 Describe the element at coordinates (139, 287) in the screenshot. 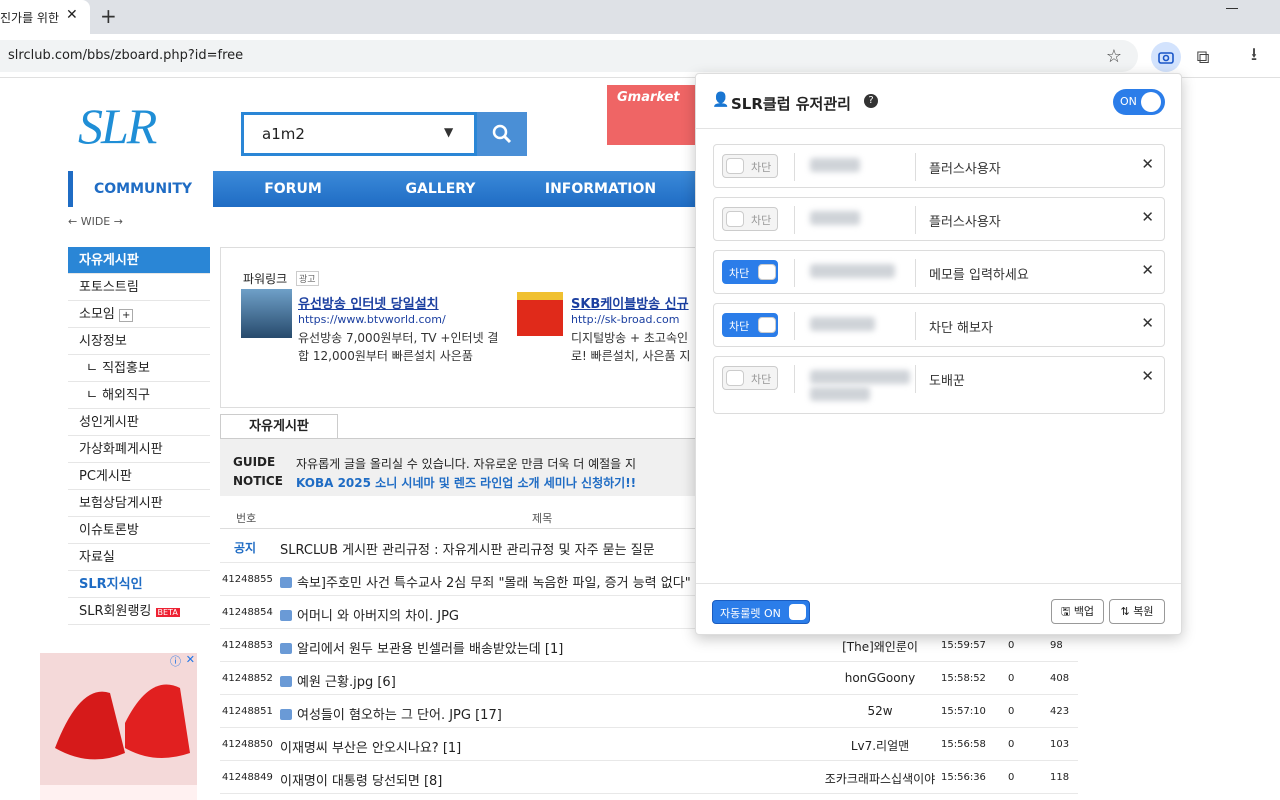

I see `sidebar-item: 포토스트림` at that location.